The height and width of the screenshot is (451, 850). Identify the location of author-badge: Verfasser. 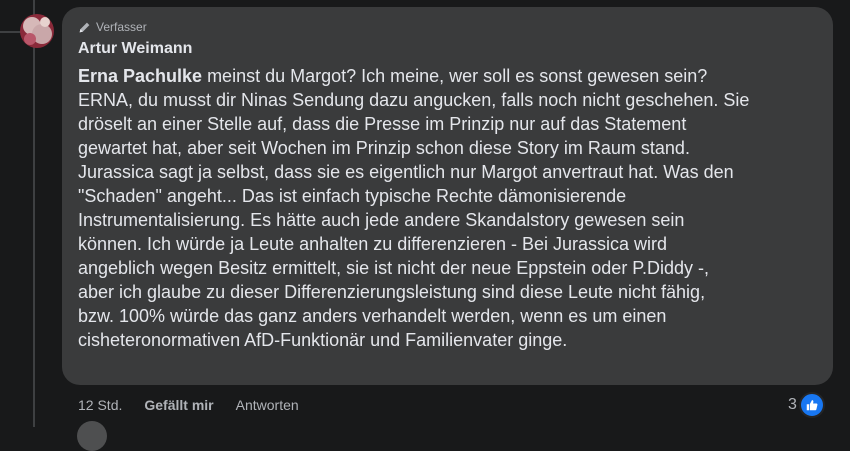
(112, 27).